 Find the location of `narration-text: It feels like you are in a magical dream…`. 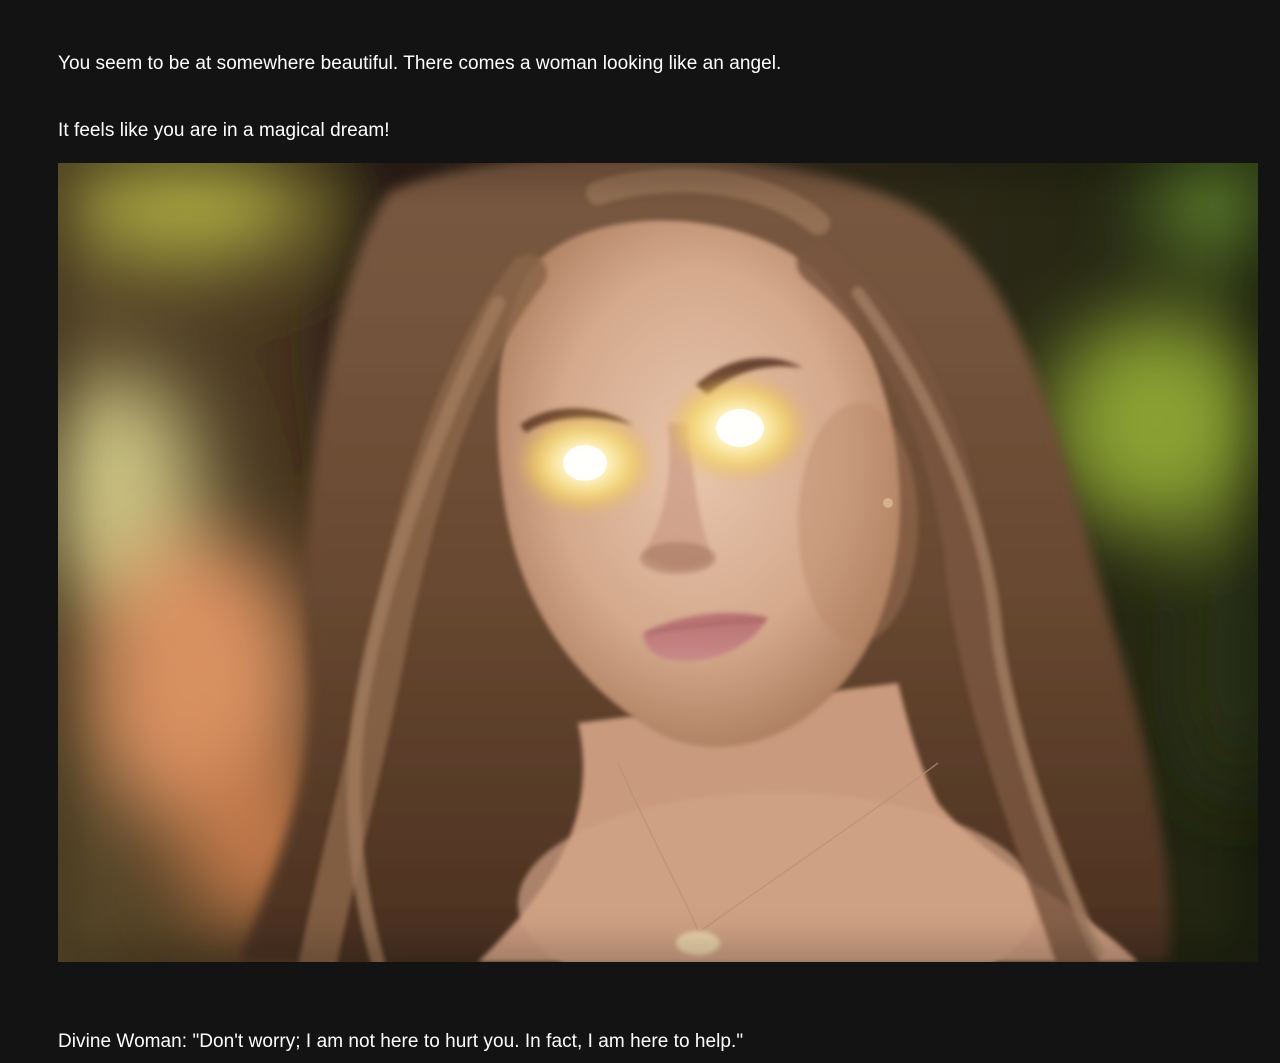

narration-text: It feels like you are in a magical dream… is located at coordinates (224, 130).